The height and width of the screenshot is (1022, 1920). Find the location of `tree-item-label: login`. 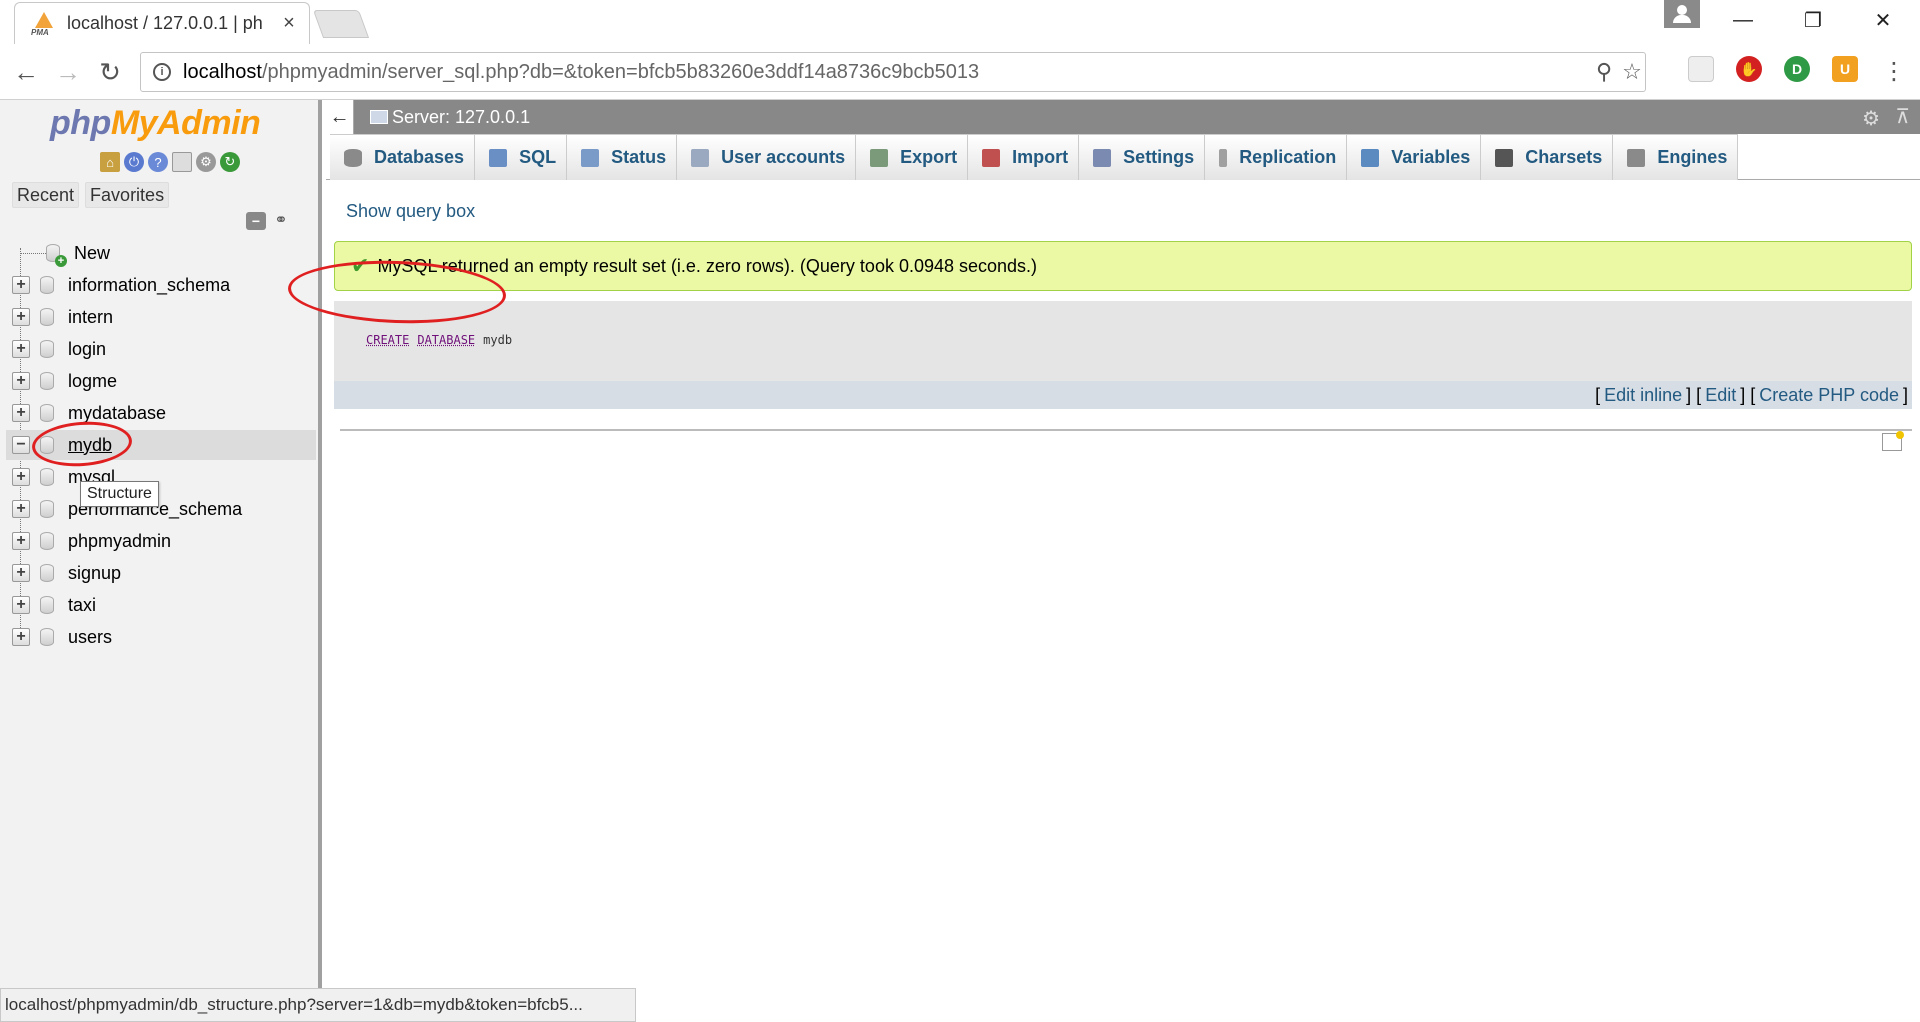

tree-item-label: login is located at coordinates (87, 348).